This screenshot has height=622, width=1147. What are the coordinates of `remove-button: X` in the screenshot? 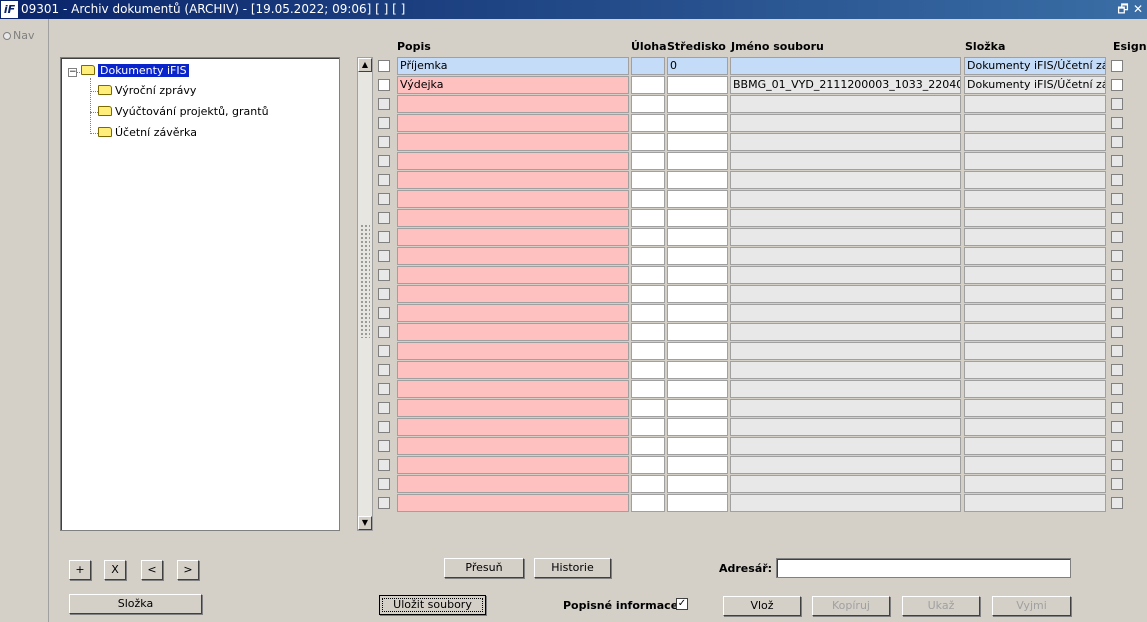 It's located at (115, 570).